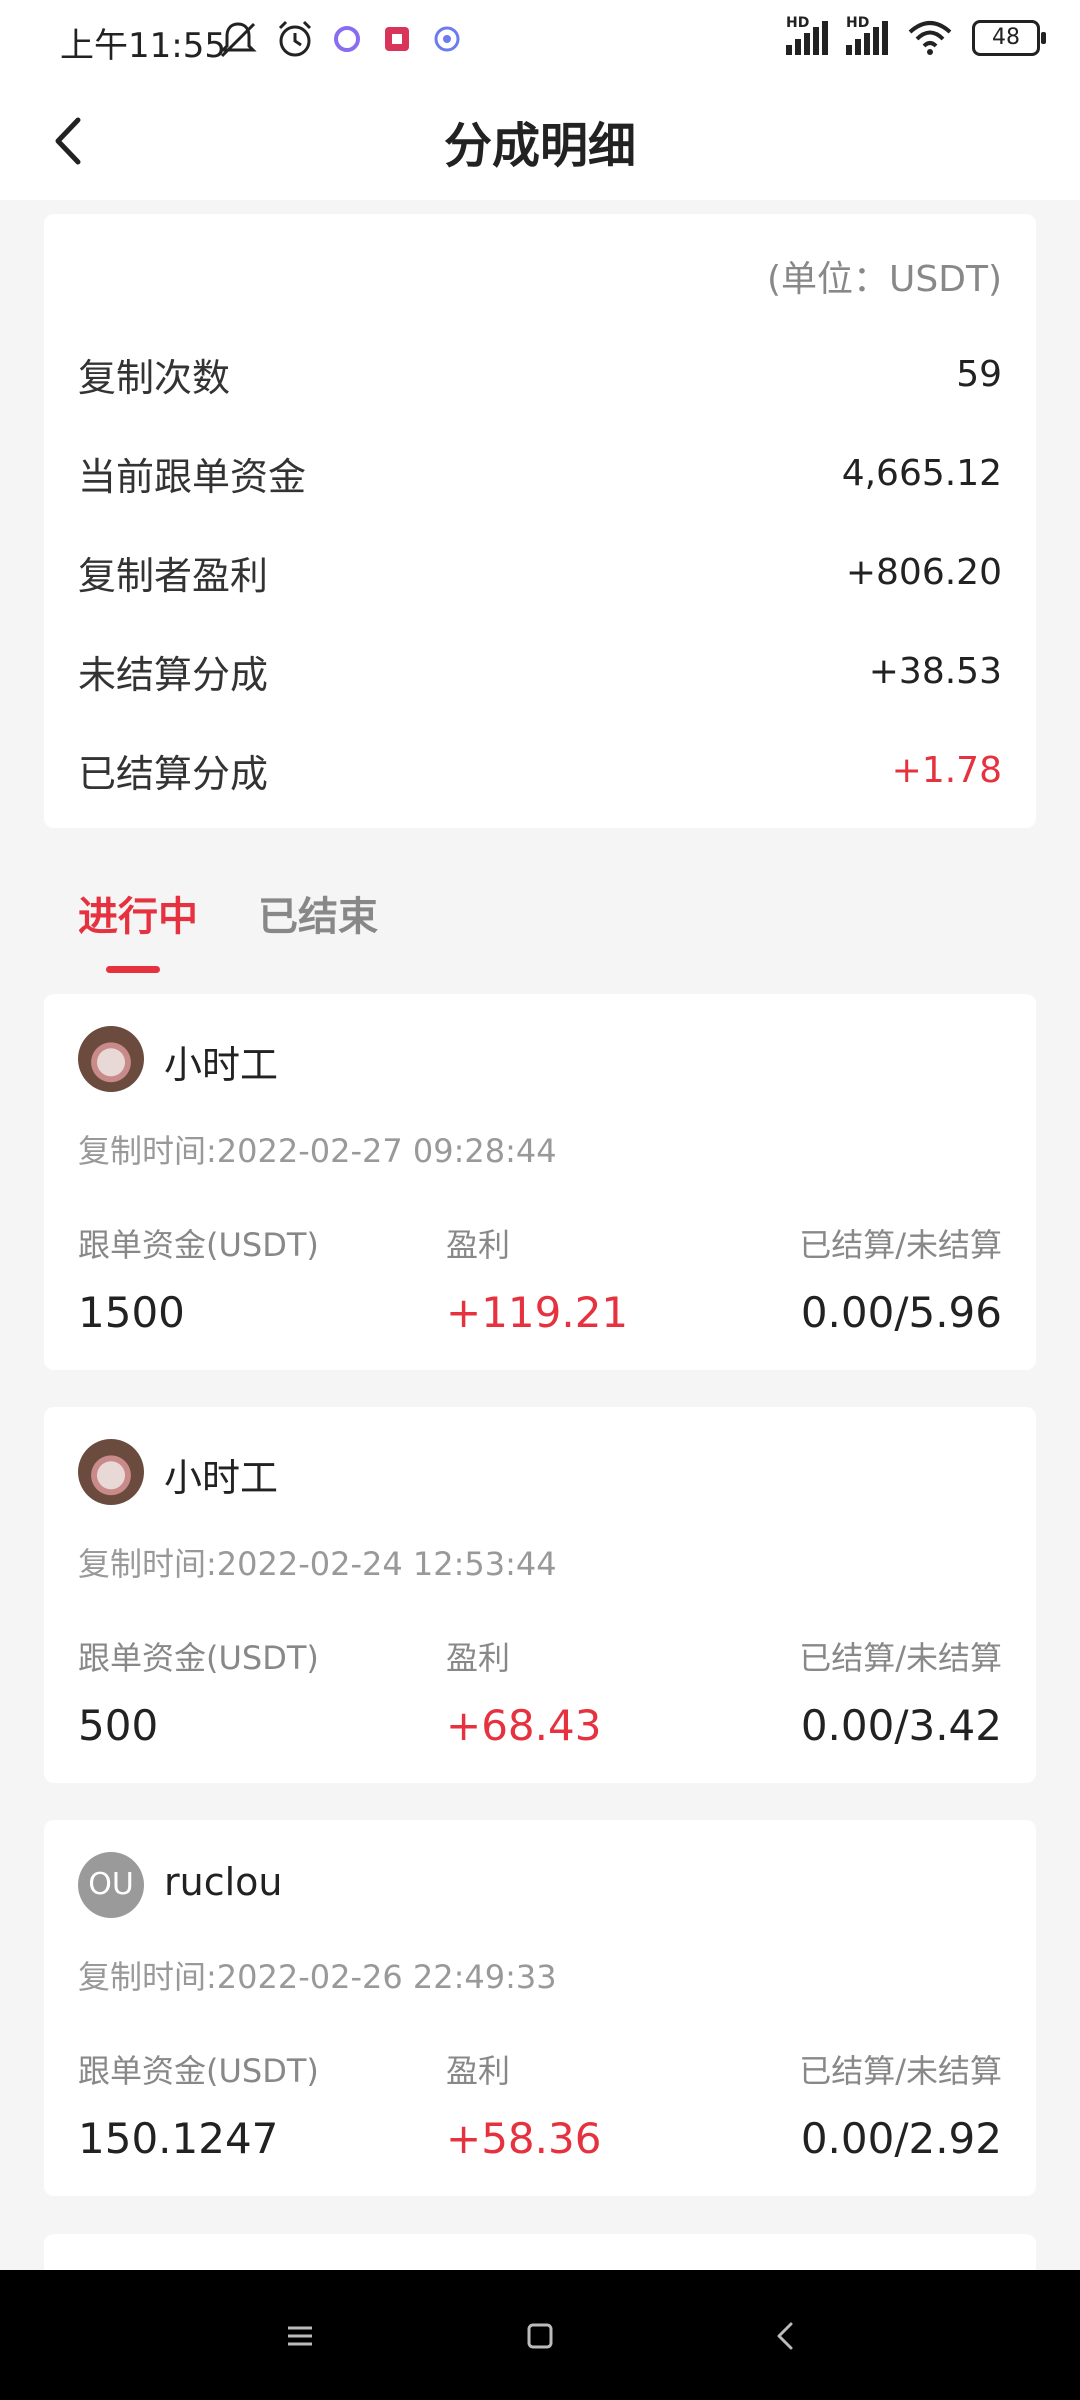 The height and width of the screenshot is (2400, 1080). What do you see at coordinates (347, 39) in the screenshot?
I see `app-notification-icon` at bounding box center [347, 39].